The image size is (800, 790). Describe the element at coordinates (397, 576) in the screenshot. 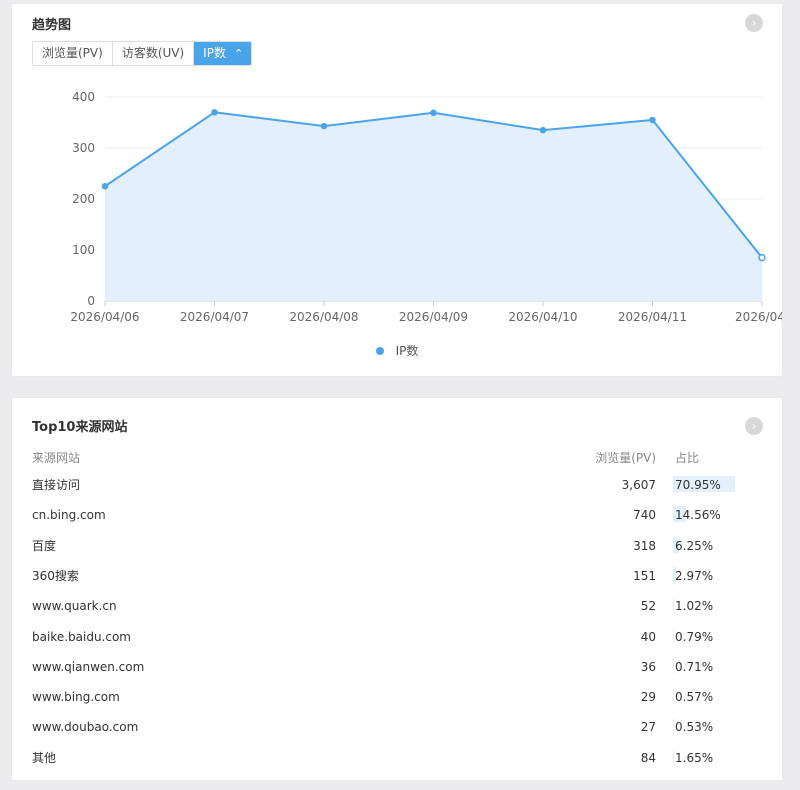

I see `table-row: 360搜索 151 2.97%` at that location.